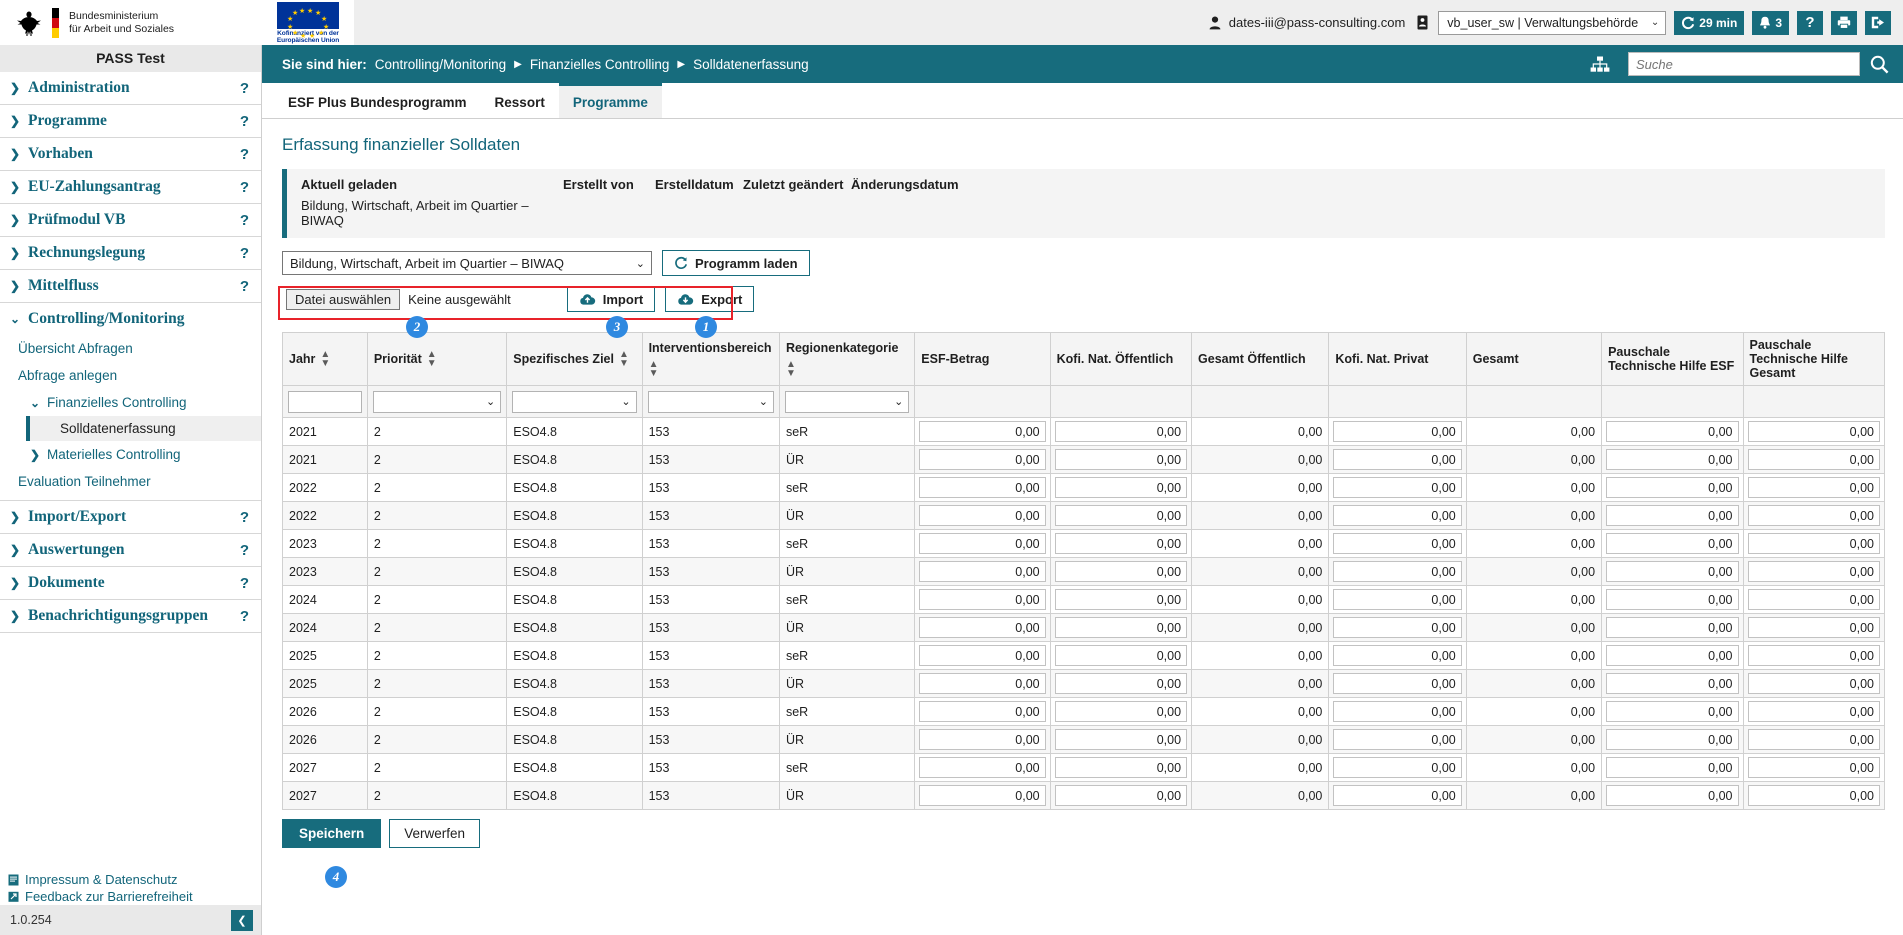  What do you see at coordinates (130, 154) in the screenshot?
I see `sidebar-item-vorhaben: ❯ Vorhaben ?` at bounding box center [130, 154].